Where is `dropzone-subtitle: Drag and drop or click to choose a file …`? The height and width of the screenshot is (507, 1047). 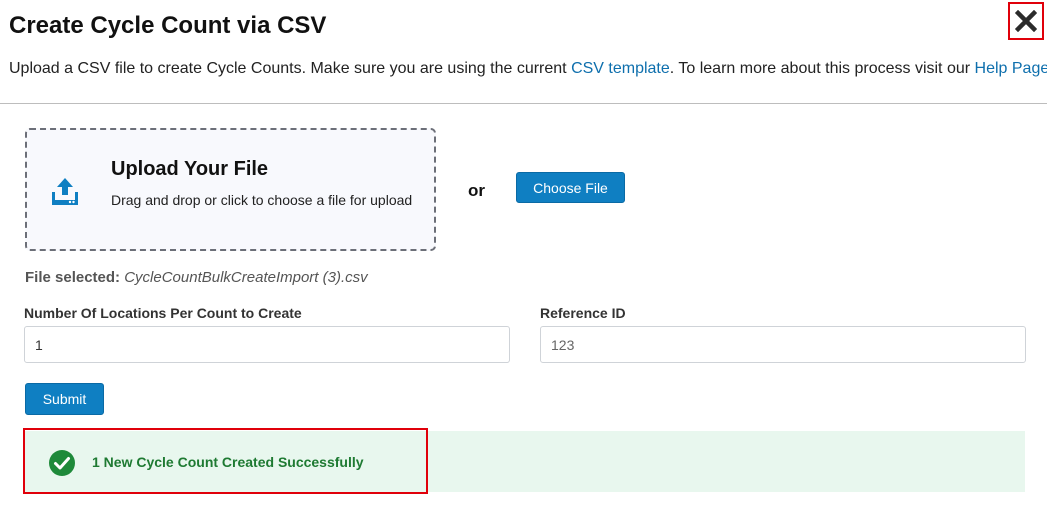 dropzone-subtitle: Drag and drop or click to choose a file … is located at coordinates (262, 200).